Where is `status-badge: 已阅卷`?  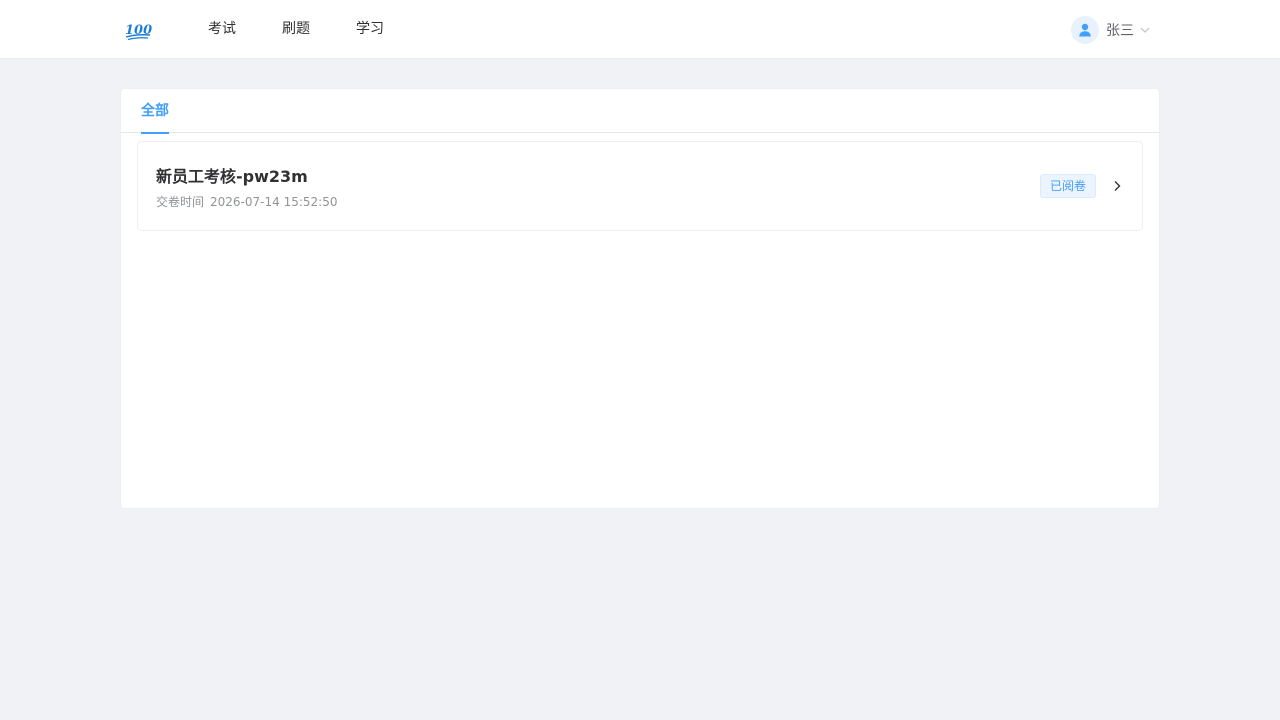 status-badge: 已阅卷 is located at coordinates (1068, 186).